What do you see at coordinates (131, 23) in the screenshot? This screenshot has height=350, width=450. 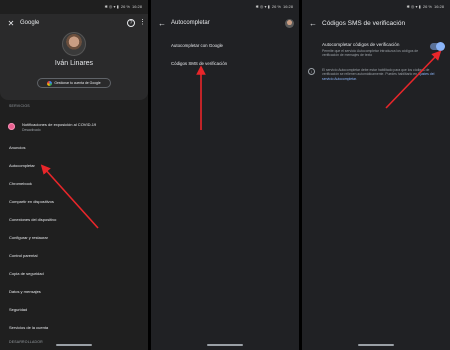 I see `help-icon: ?` at bounding box center [131, 23].